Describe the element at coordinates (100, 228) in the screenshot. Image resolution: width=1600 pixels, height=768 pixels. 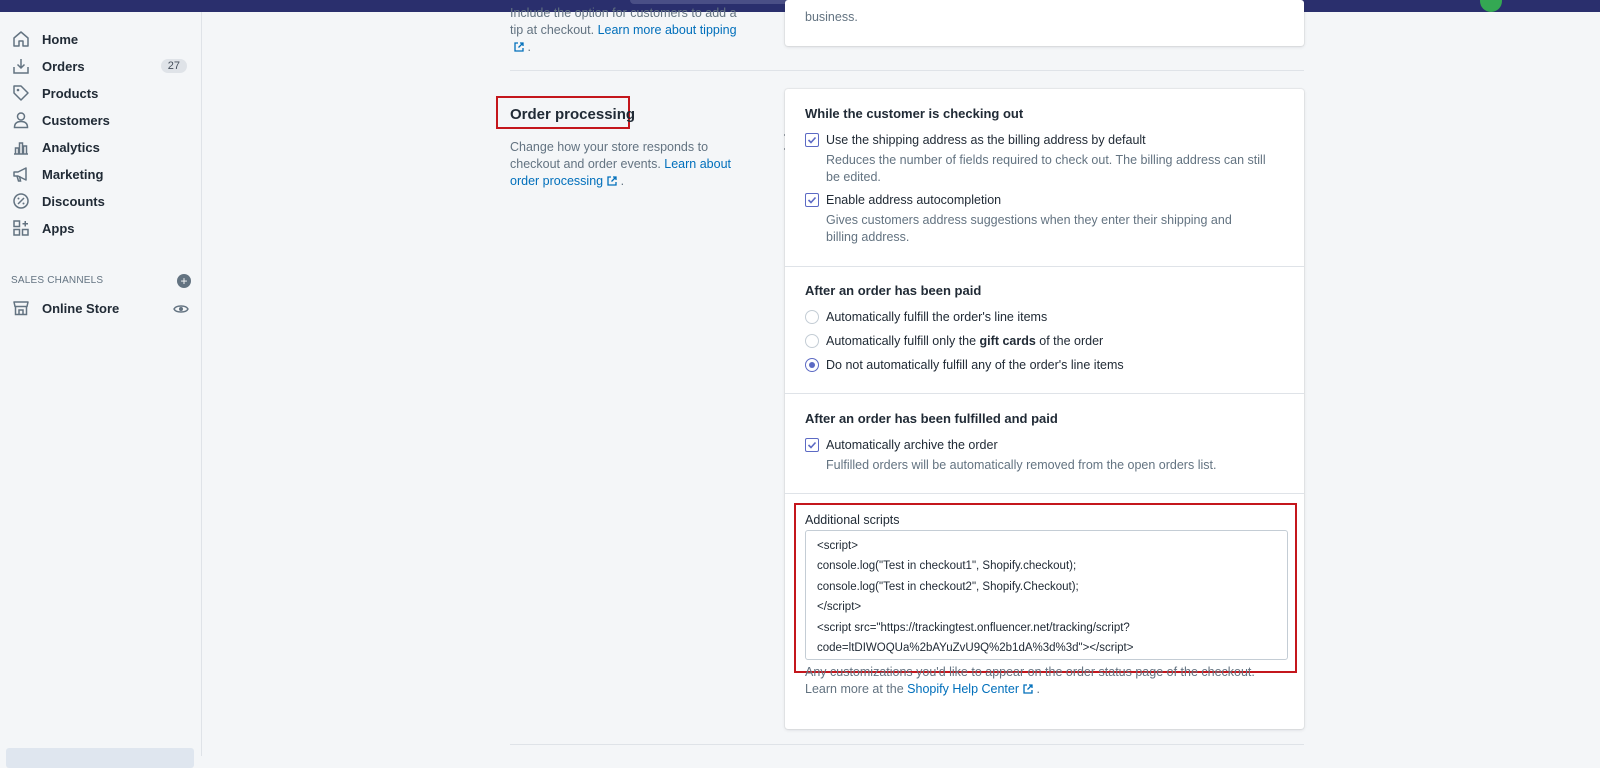
I see `sidebar-item-apps: Apps` at that location.